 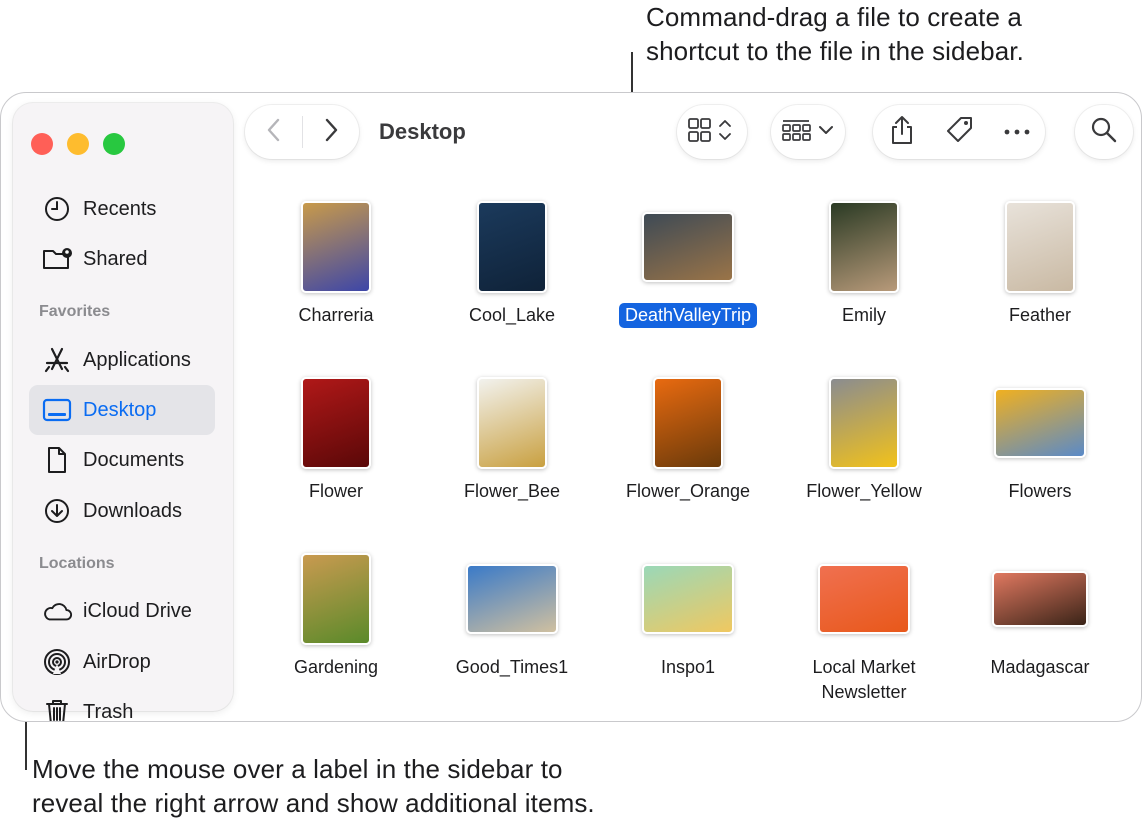 I want to click on zoom-window-button, so click(x=114, y=144).